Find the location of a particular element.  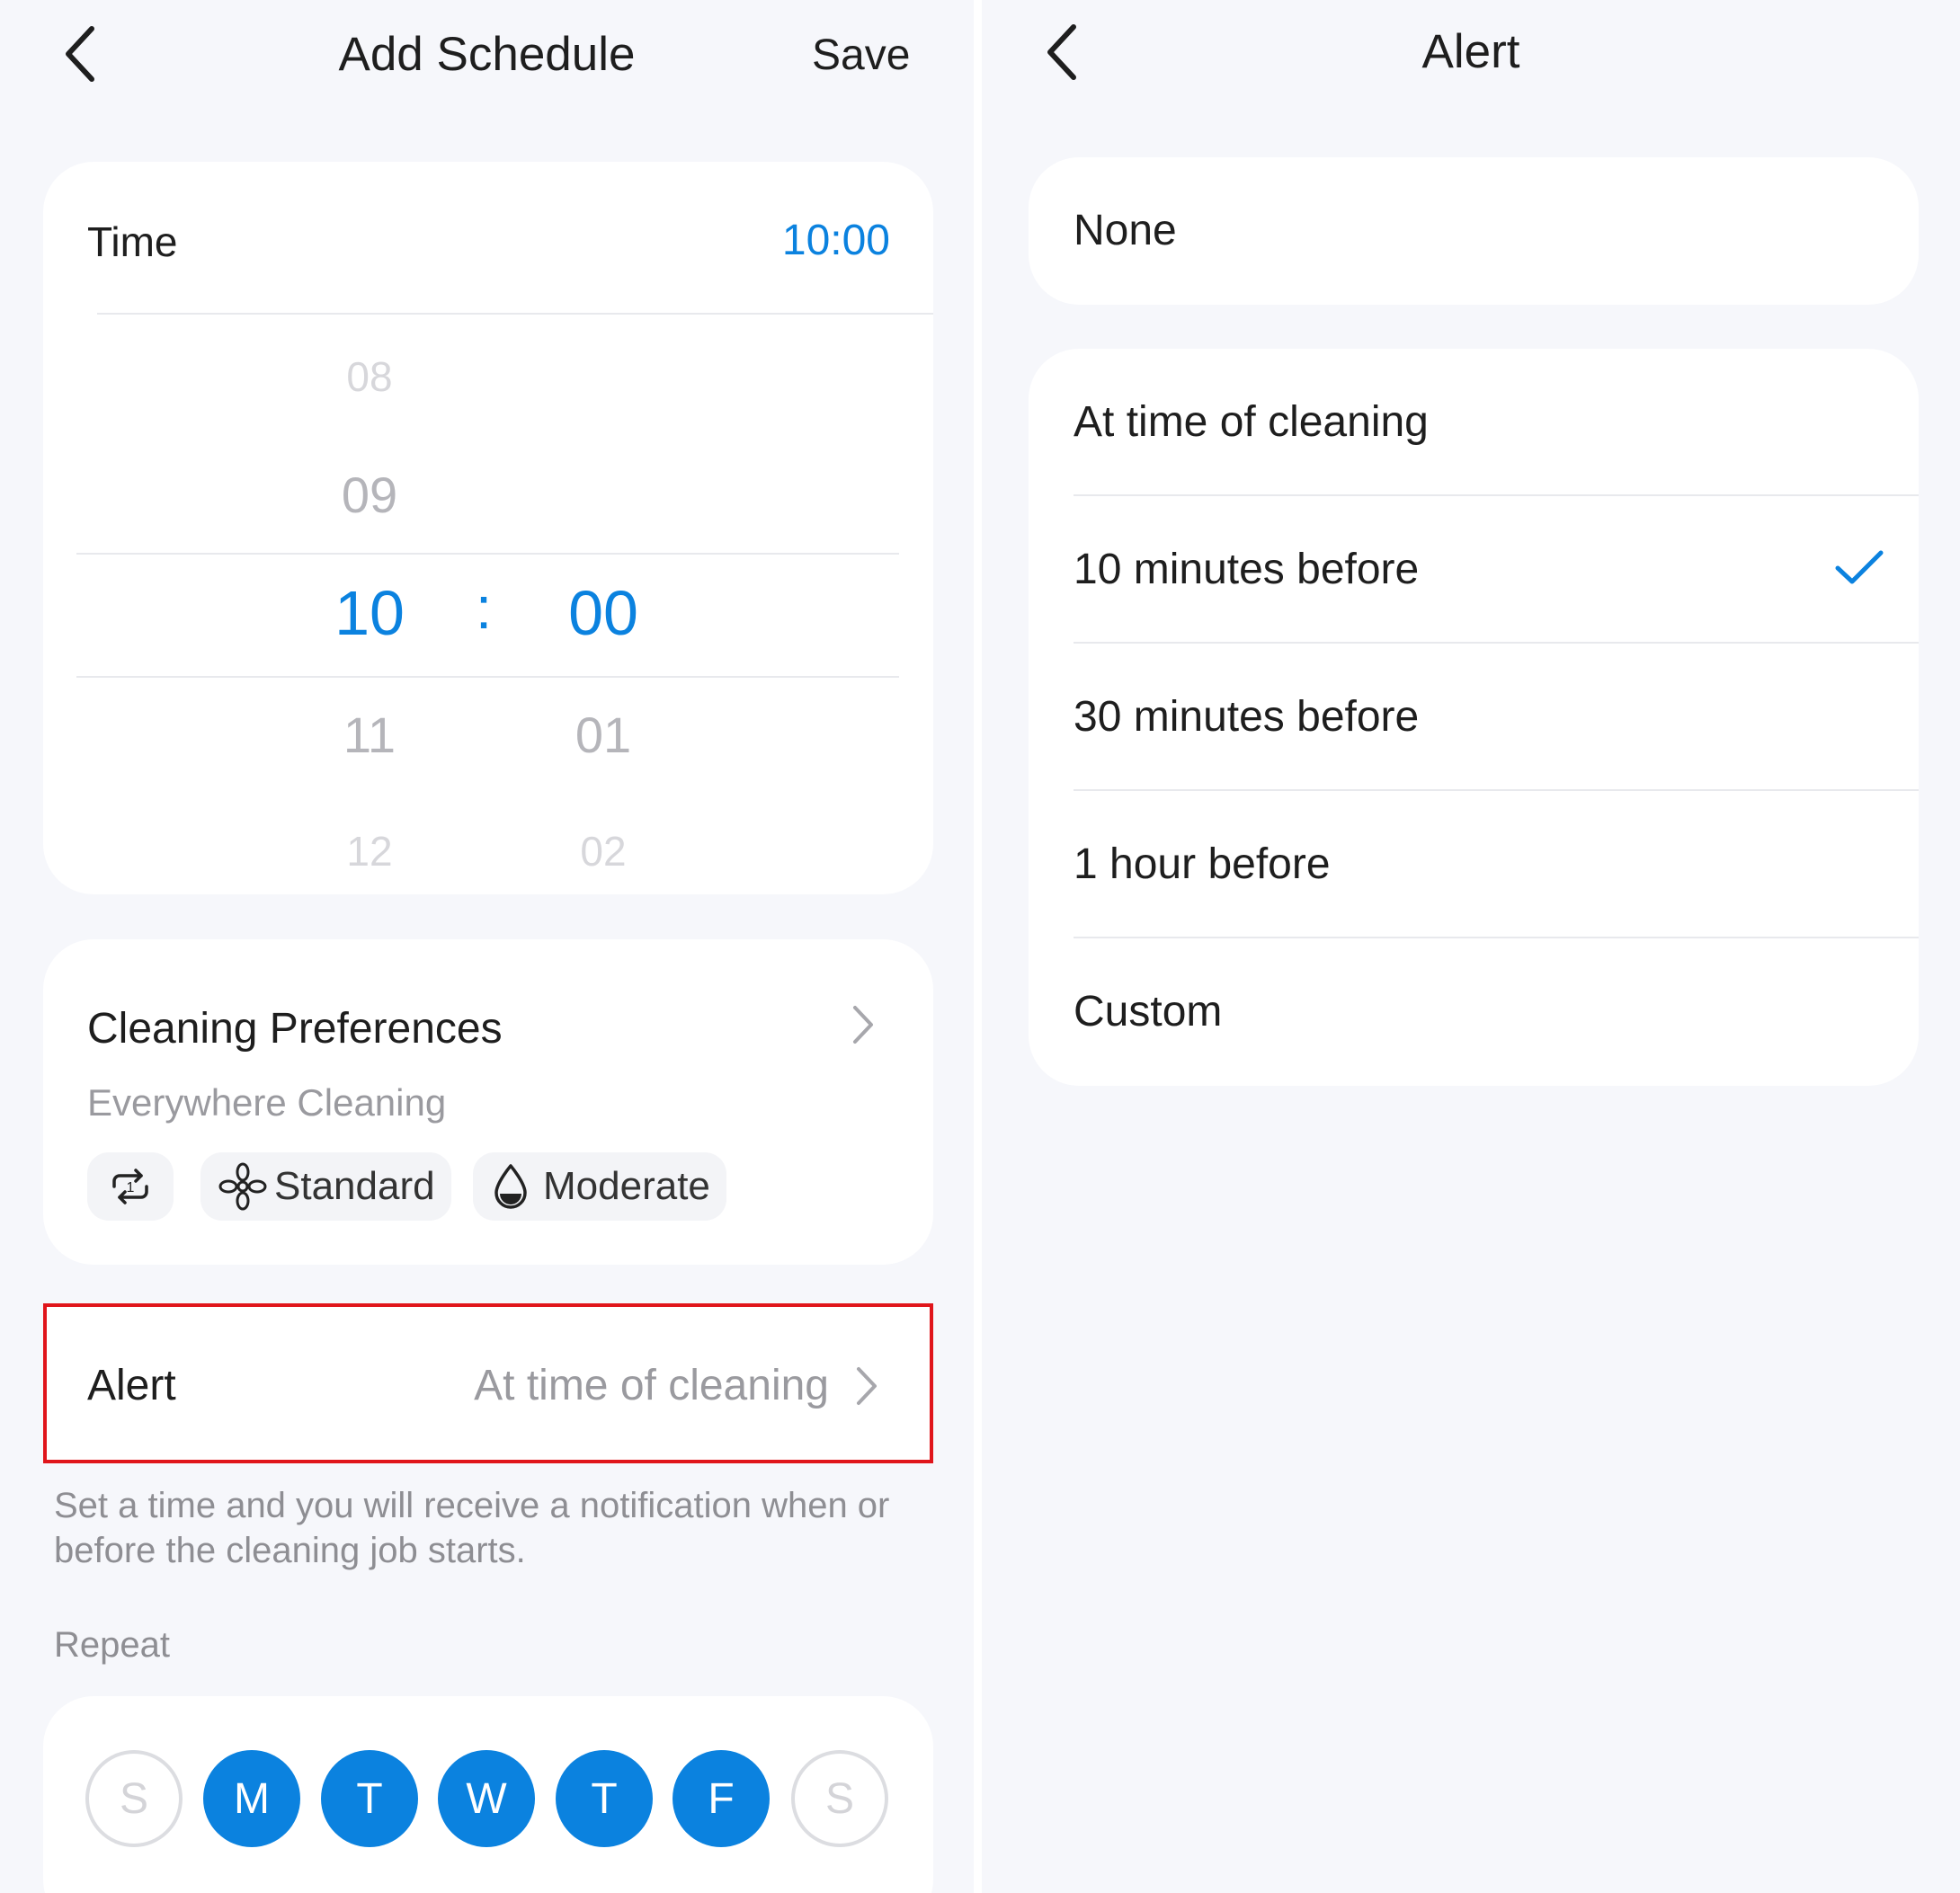

alert-value: At time of cleaning is located at coordinates (652, 1385).